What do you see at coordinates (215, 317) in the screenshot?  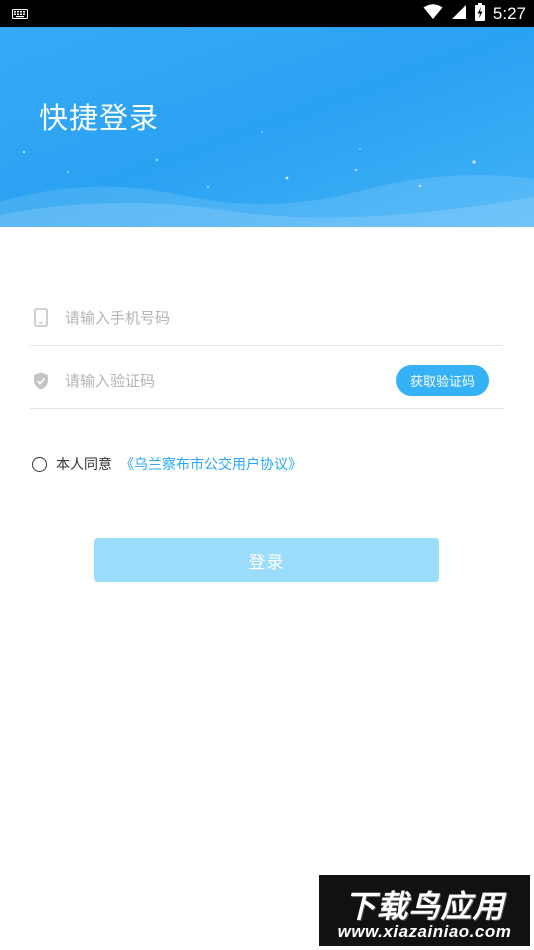 I see `phone-input` at bounding box center [215, 317].